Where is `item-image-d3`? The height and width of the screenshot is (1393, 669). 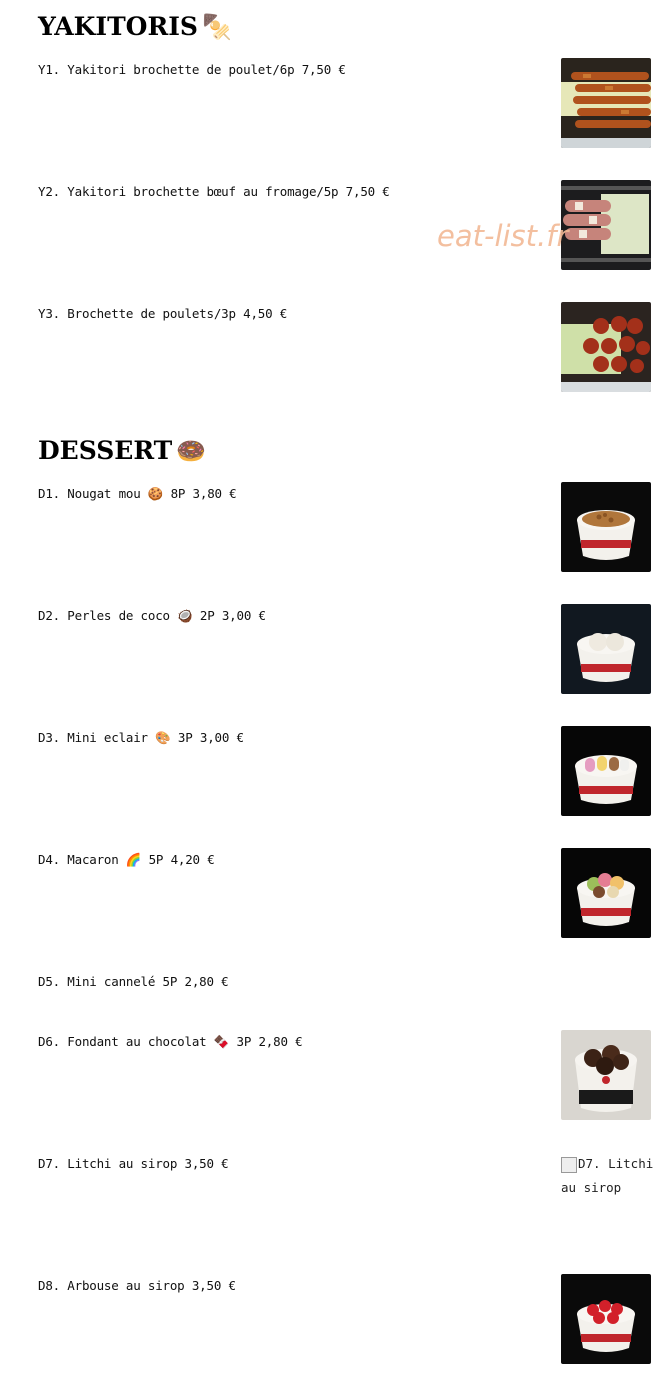
item-image-d3 is located at coordinates (606, 771).